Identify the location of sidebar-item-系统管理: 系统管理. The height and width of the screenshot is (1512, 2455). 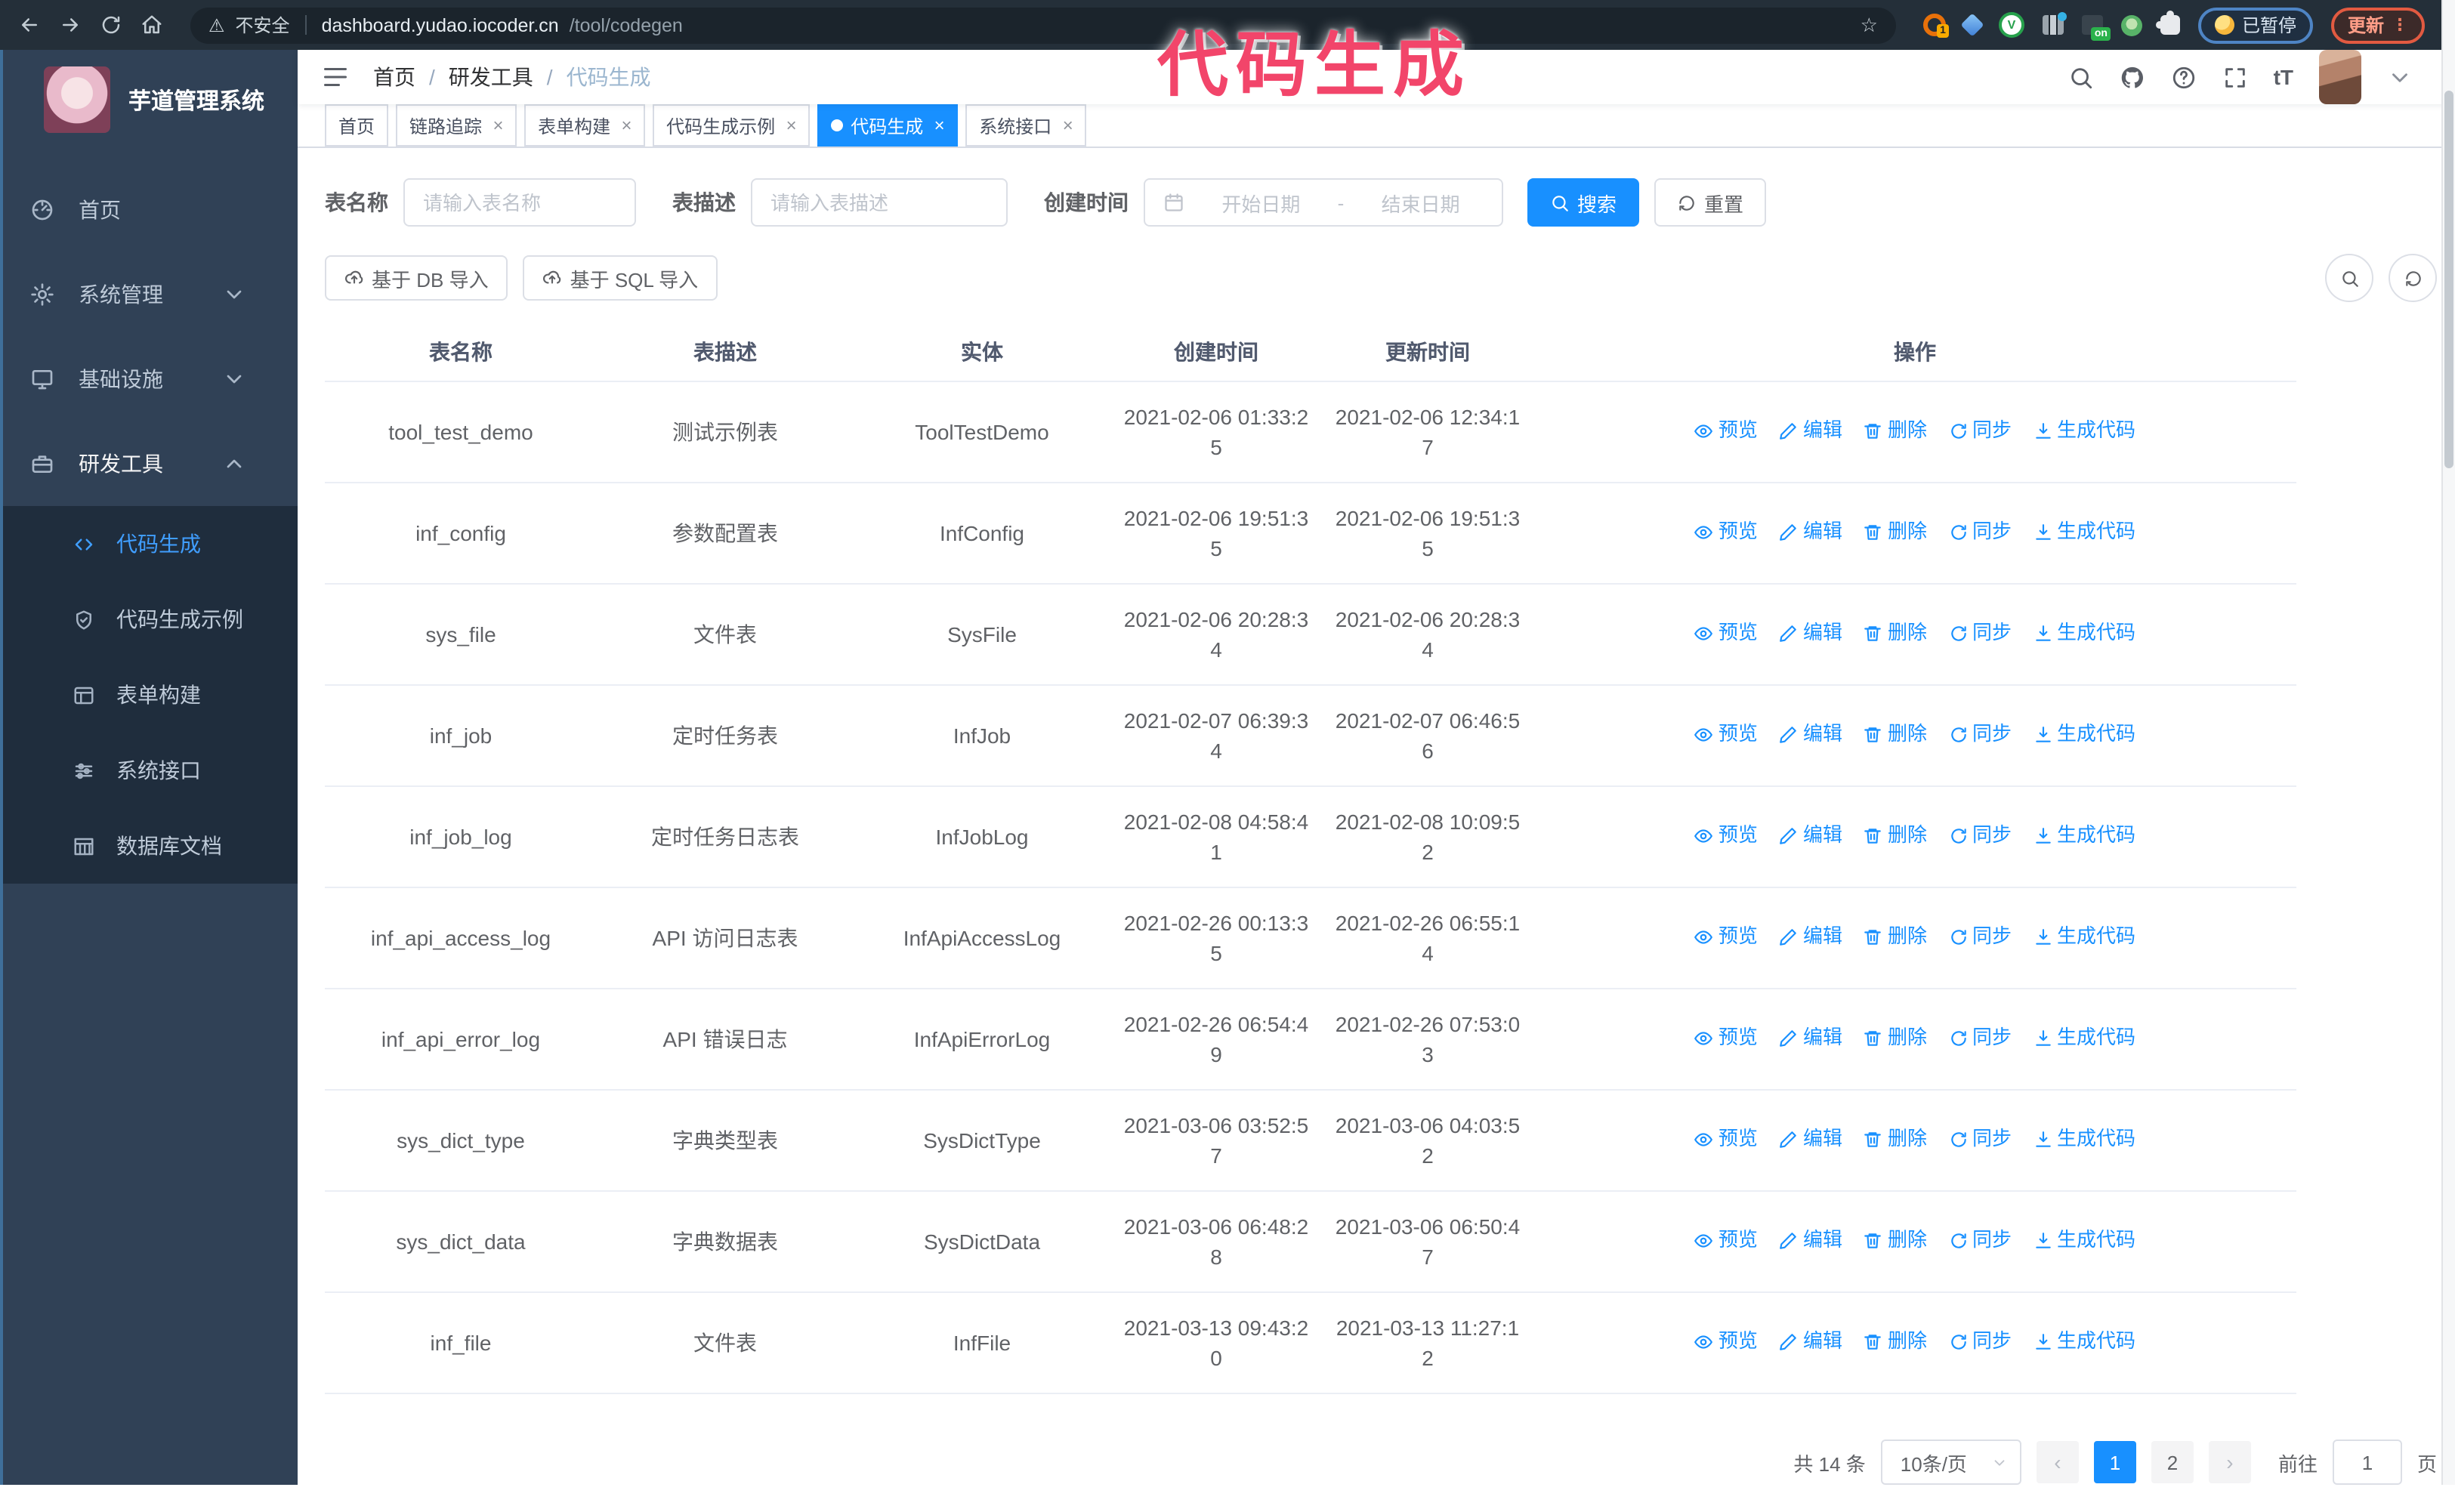
(149, 294).